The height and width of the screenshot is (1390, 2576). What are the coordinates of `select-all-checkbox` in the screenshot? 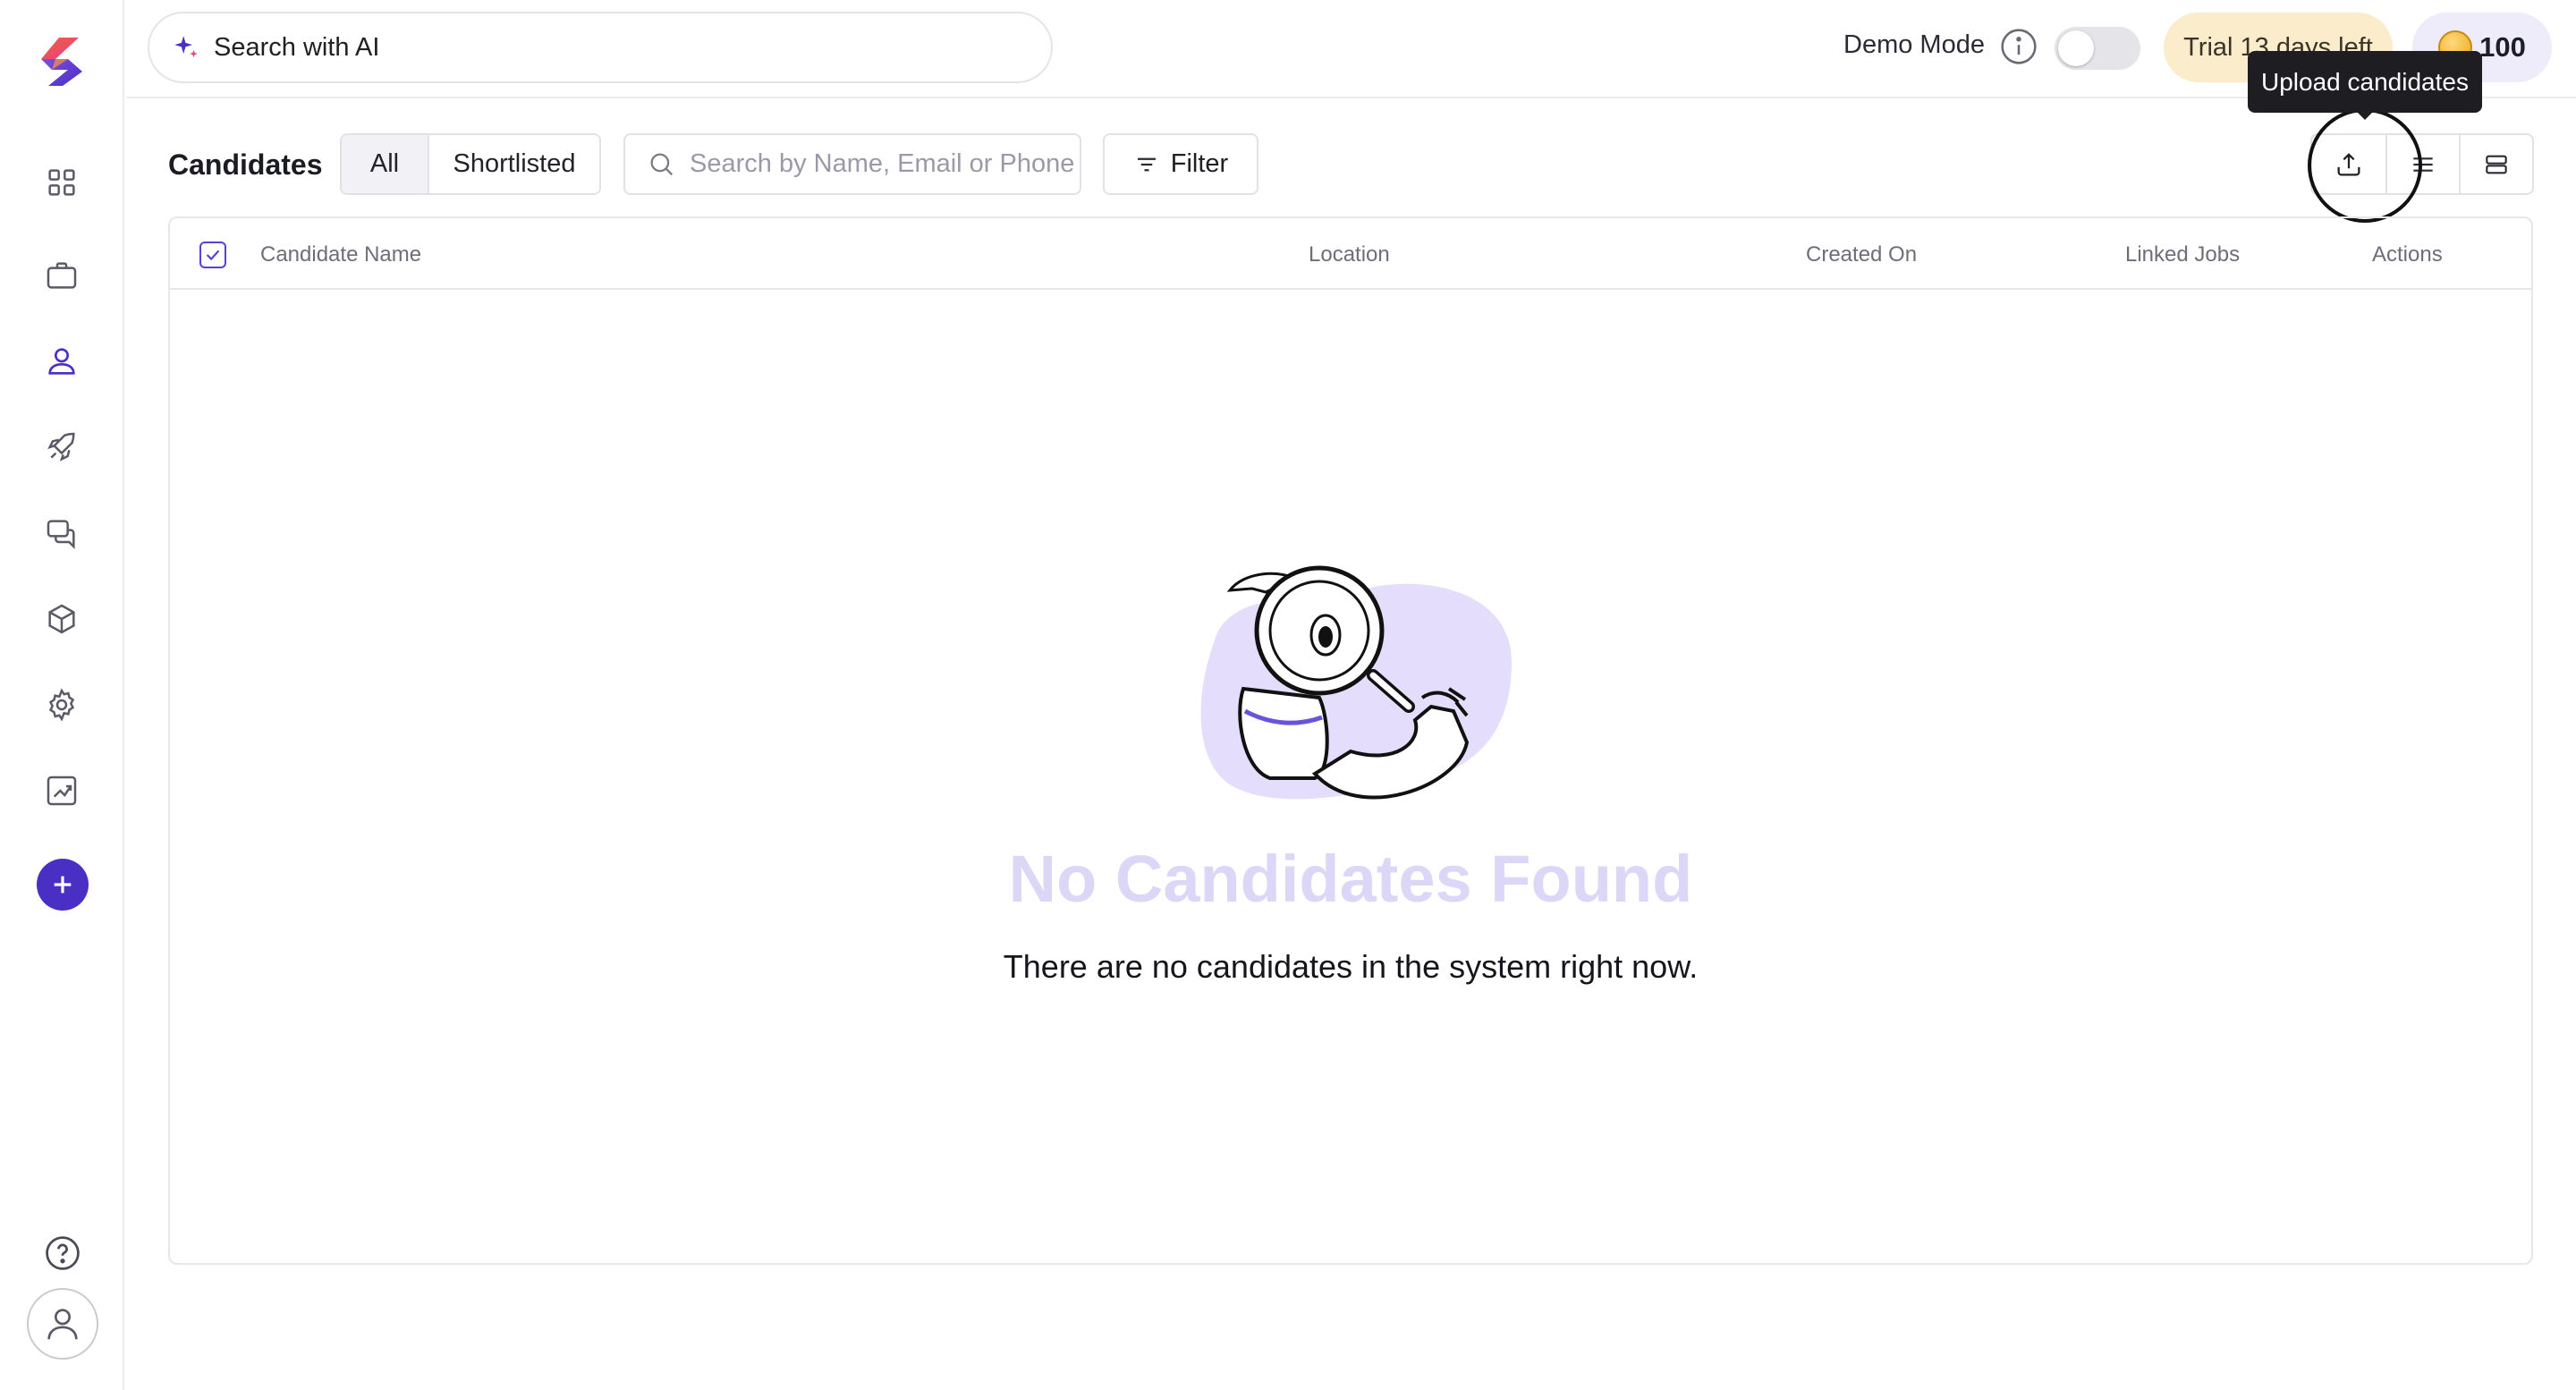 It's located at (212, 255).